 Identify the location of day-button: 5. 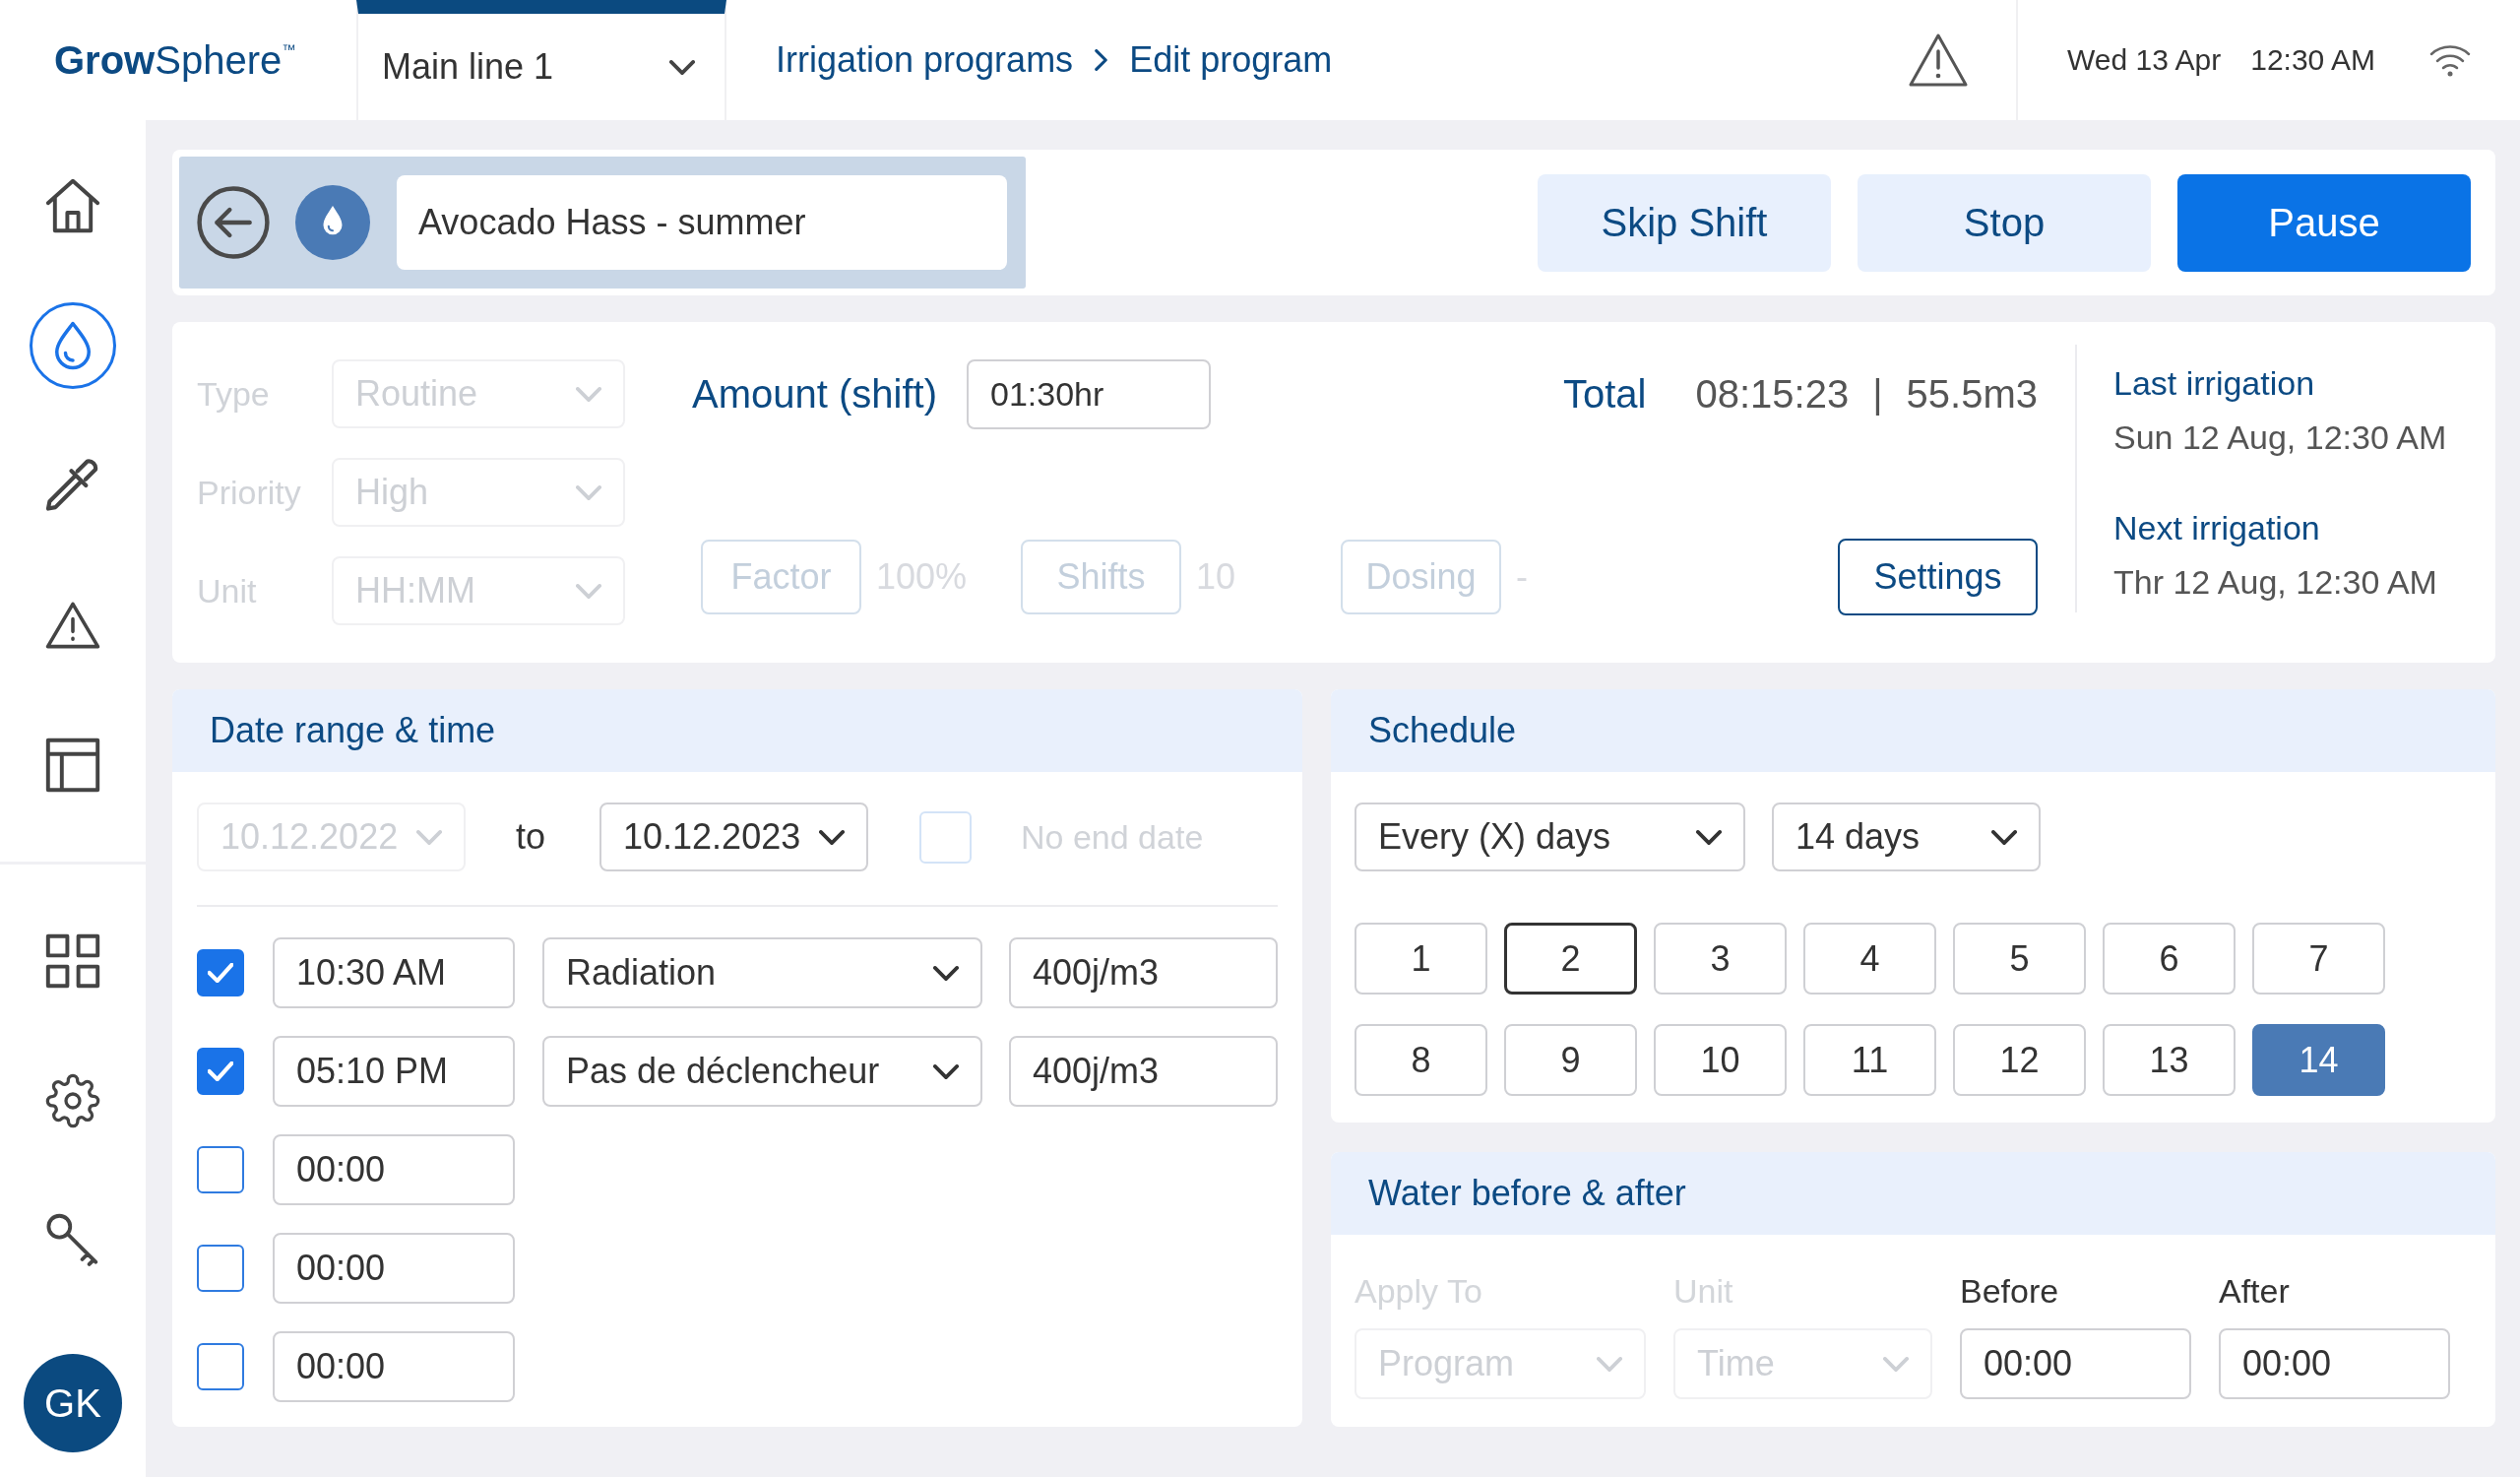
(2019, 959).